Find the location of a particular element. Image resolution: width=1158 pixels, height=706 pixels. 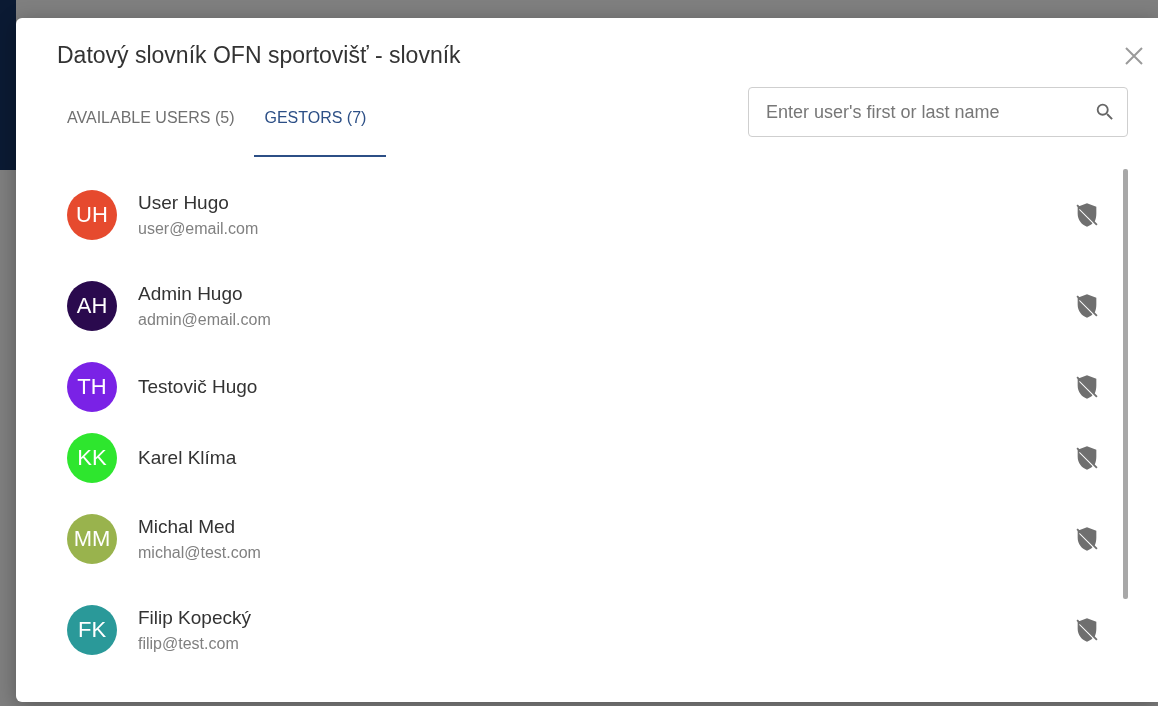

user-name: Testovič Hugo is located at coordinates (198, 386).